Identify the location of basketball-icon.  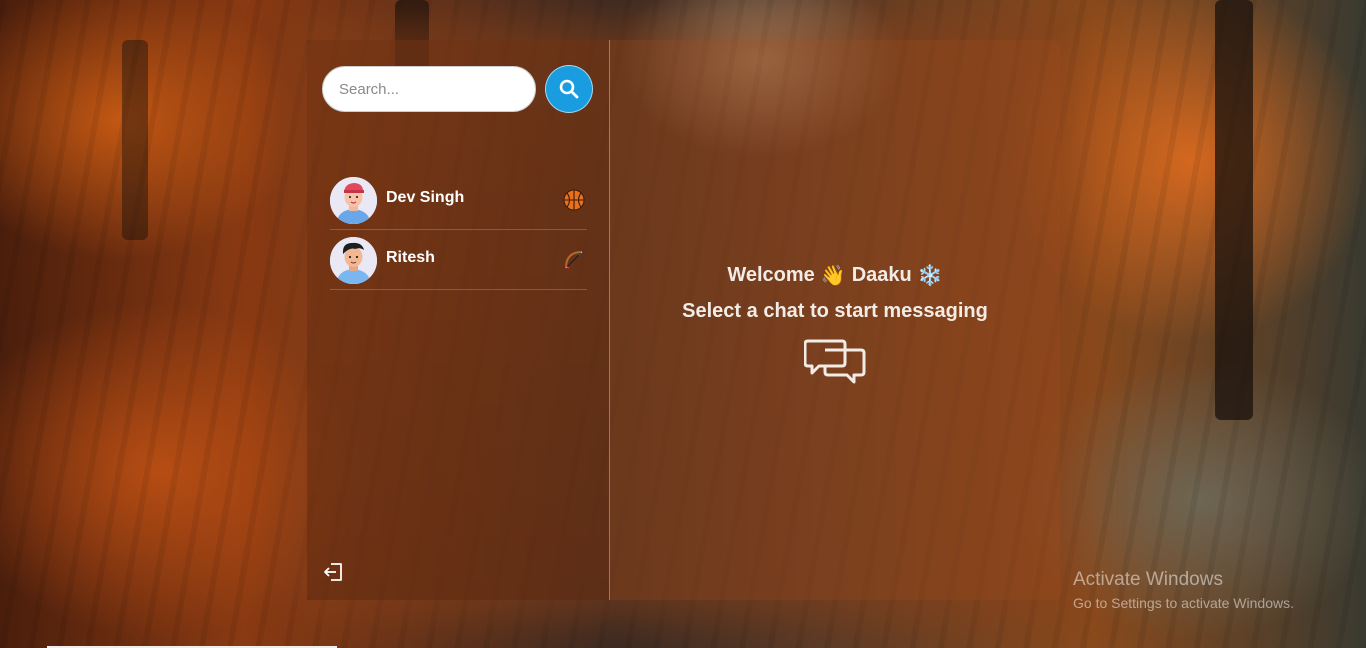
(574, 200).